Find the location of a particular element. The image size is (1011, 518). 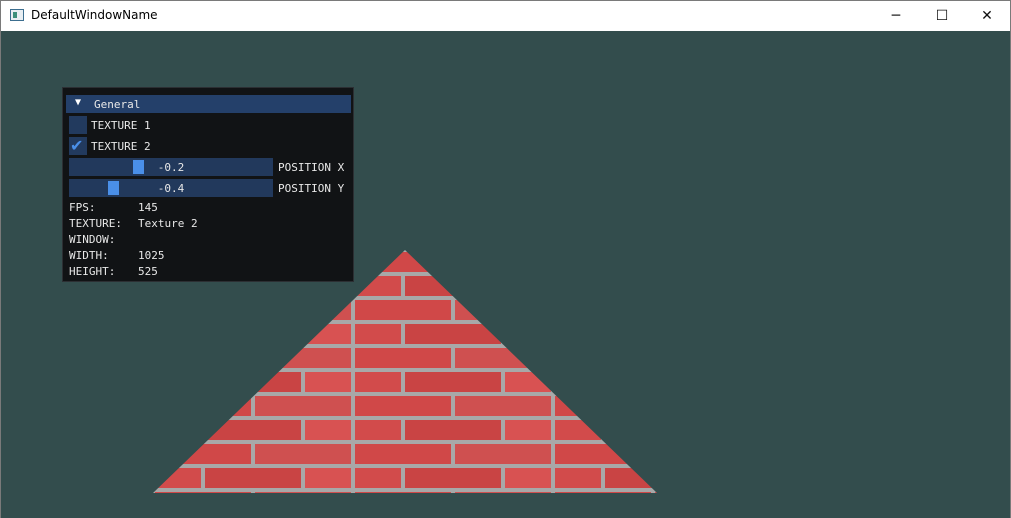

collapse-arrow-icon: ▼ is located at coordinates (78, 102).